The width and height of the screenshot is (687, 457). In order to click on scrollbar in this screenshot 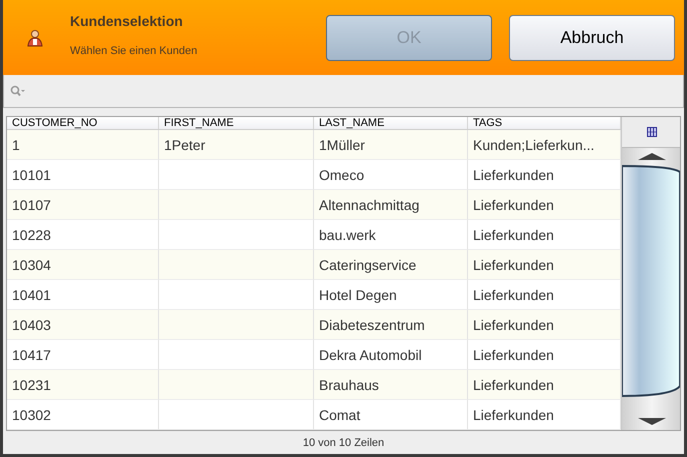, I will do `click(651, 289)`.